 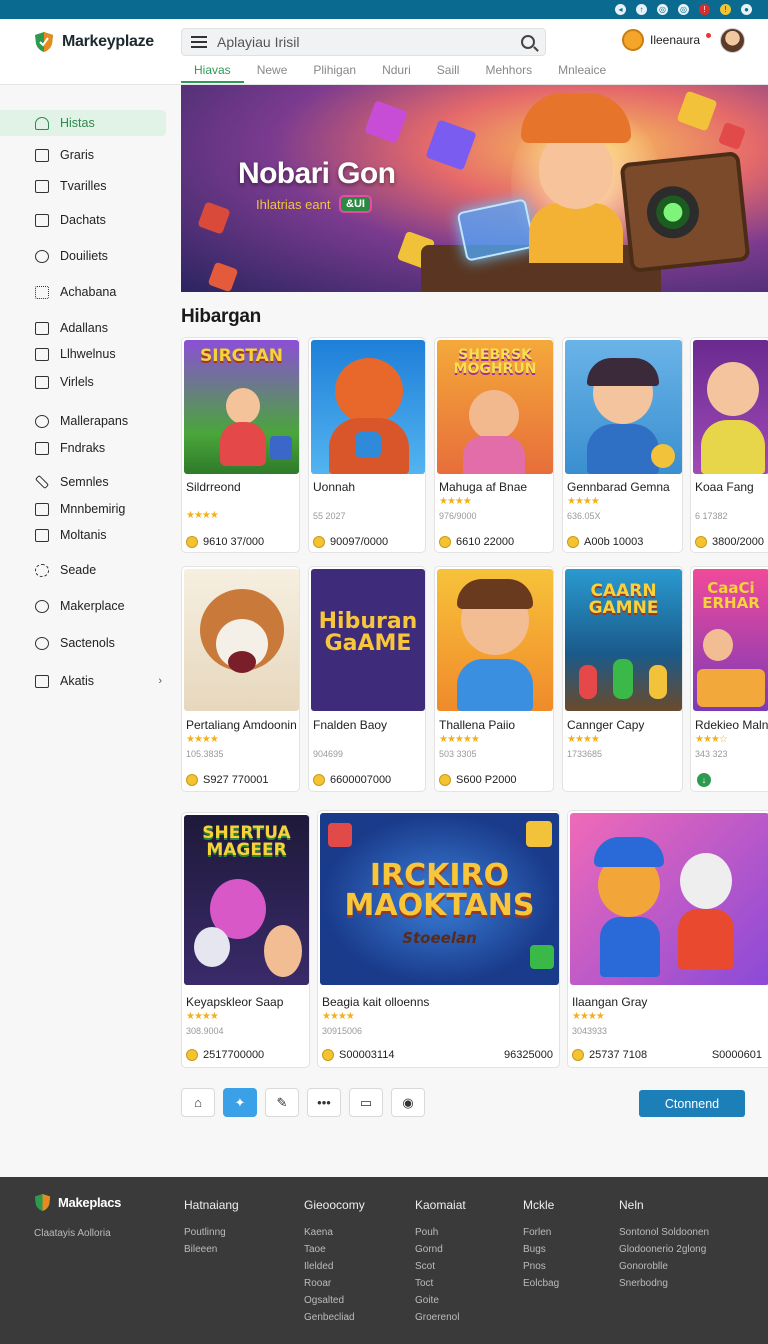 I want to click on pen-icon, so click(x=42, y=482).